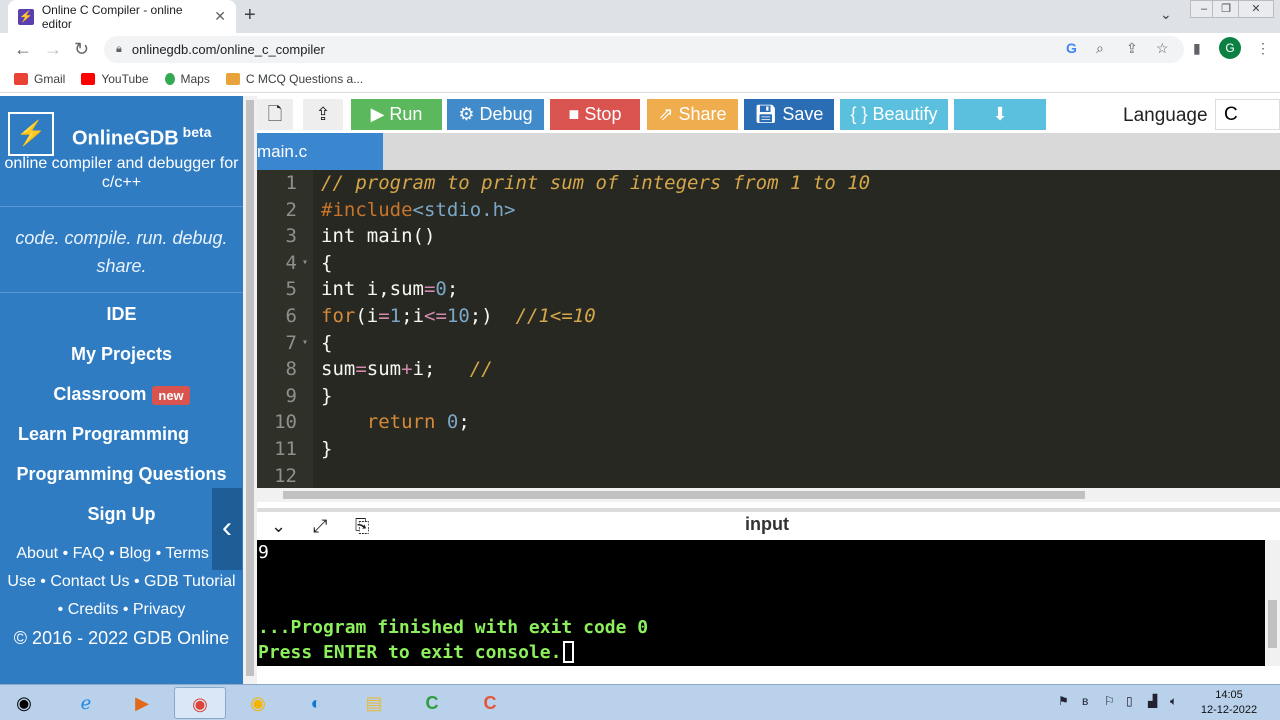 This screenshot has width=1280, height=720. Describe the element at coordinates (23, 49) in the screenshot. I see `back-arrow-icon: ←` at that location.